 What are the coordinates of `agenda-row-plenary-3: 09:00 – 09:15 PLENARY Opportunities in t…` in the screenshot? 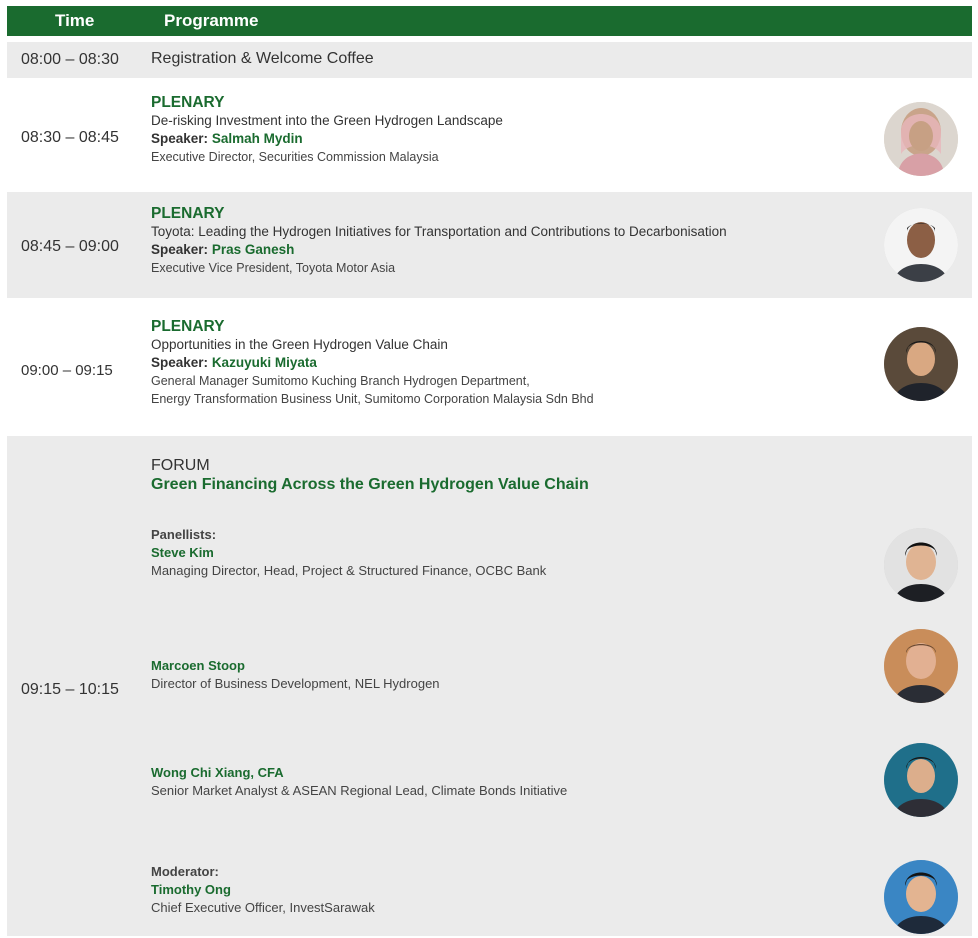 It's located at (489, 365).